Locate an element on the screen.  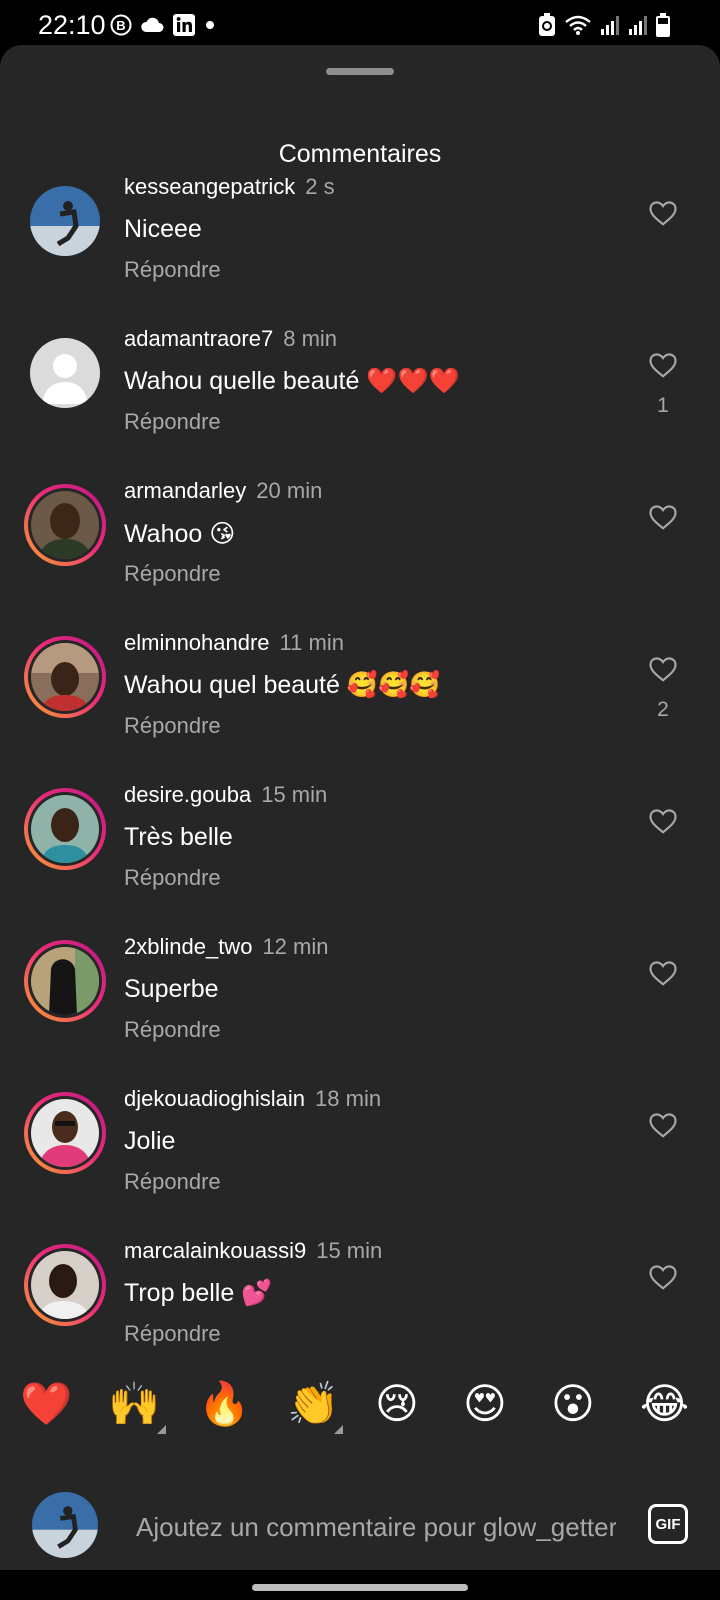
comment-item: armandarley 20 min Wahoo 😘 Répondre is located at coordinates (360, 540).